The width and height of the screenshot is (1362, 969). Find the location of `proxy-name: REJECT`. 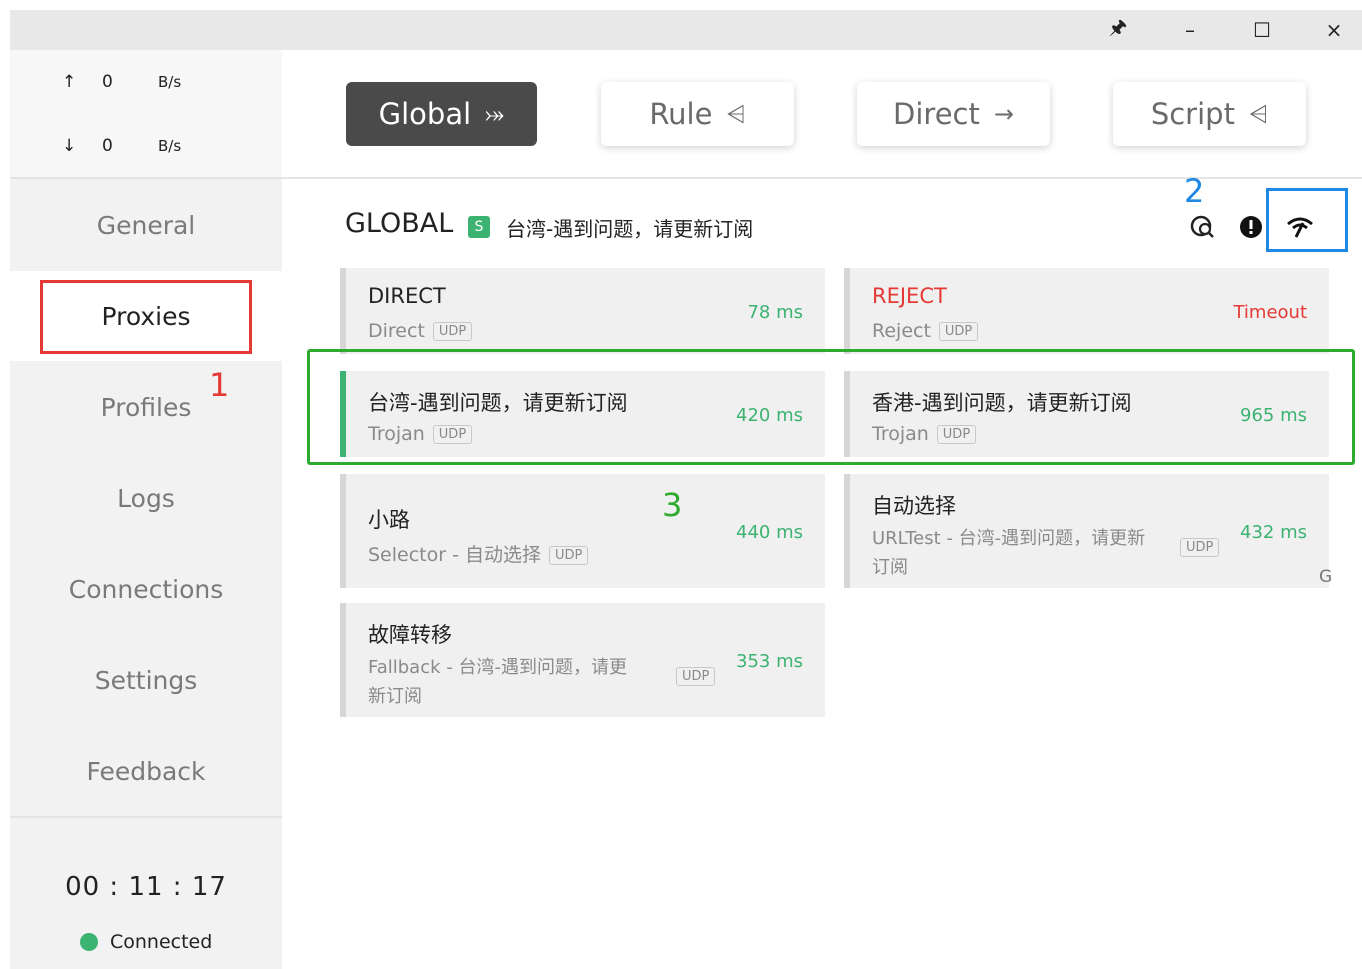

proxy-name: REJECT is located at coordinates (909, 296).